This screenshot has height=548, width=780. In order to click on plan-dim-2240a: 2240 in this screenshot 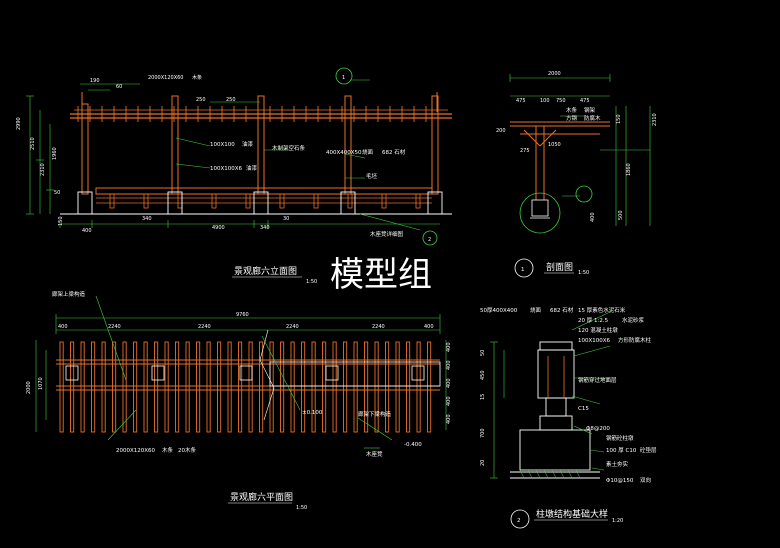, I will do `click(114, 327)`.